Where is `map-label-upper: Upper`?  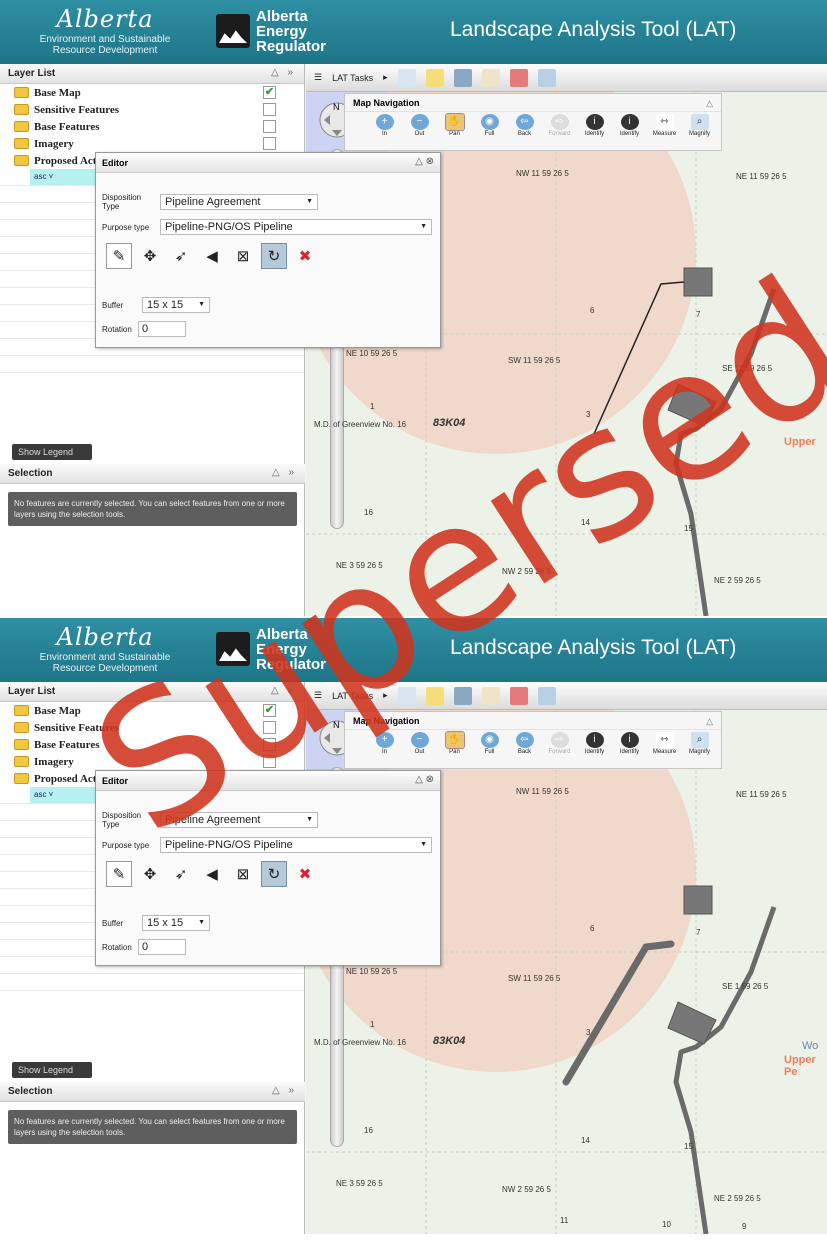 map-label-upper: Upper is located at coordinates (800, 442).